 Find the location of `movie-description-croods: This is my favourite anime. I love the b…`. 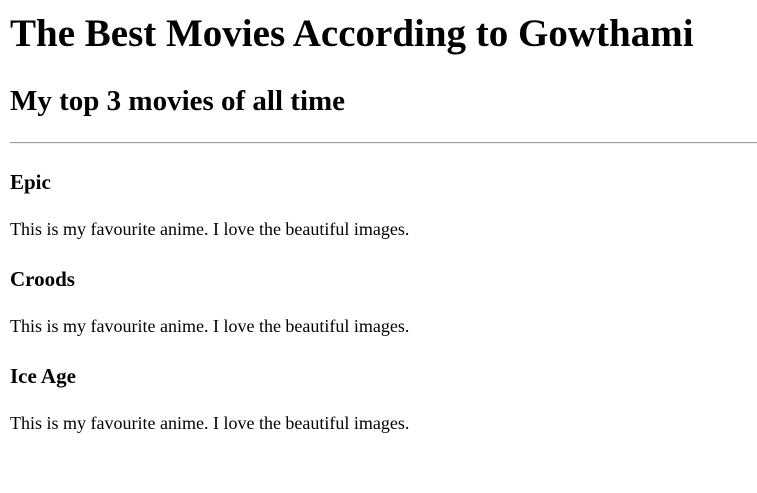

movie-description-croods: This is my favourite anime. I love the b… is located at coordinates (210, 326).